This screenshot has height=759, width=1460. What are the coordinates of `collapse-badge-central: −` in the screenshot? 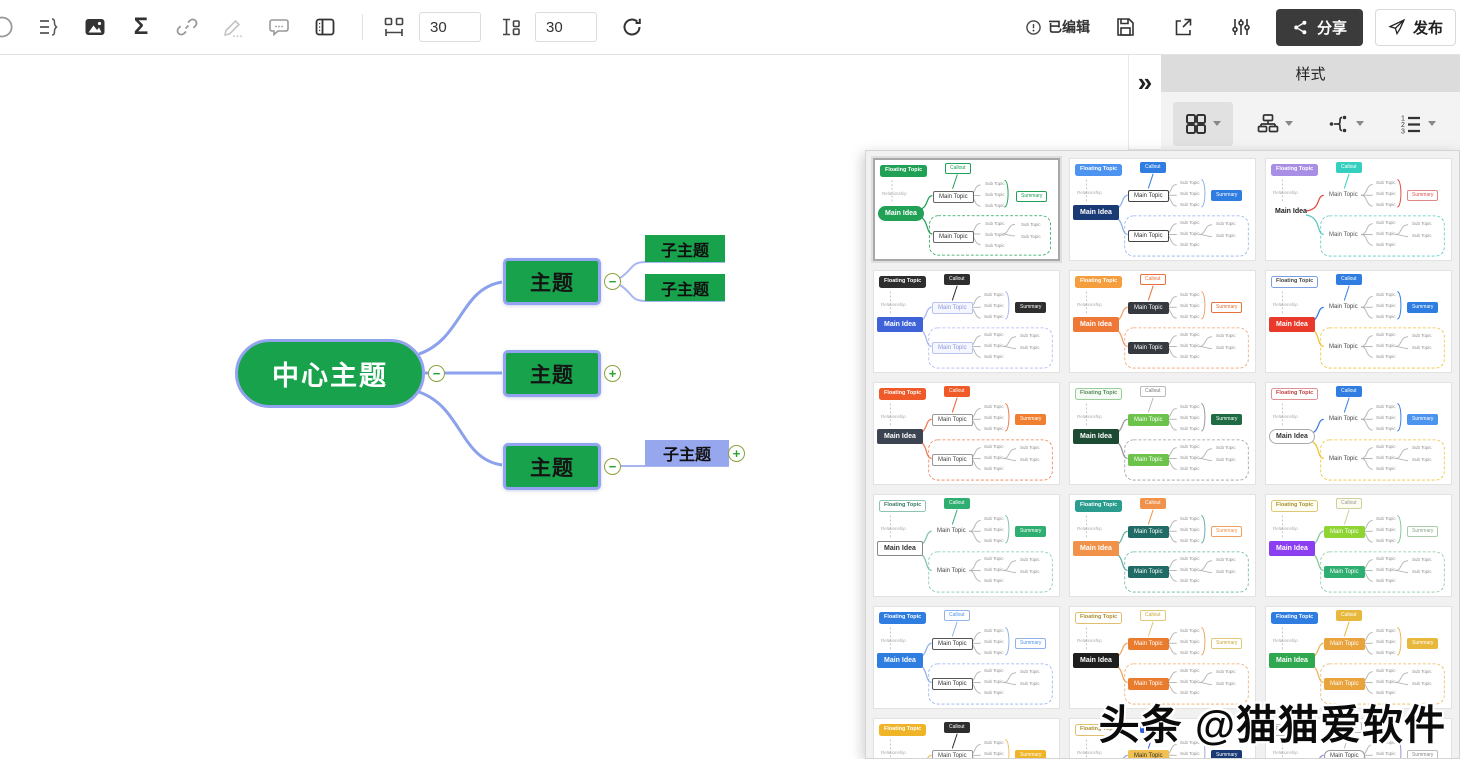 It's located at (436, 373).